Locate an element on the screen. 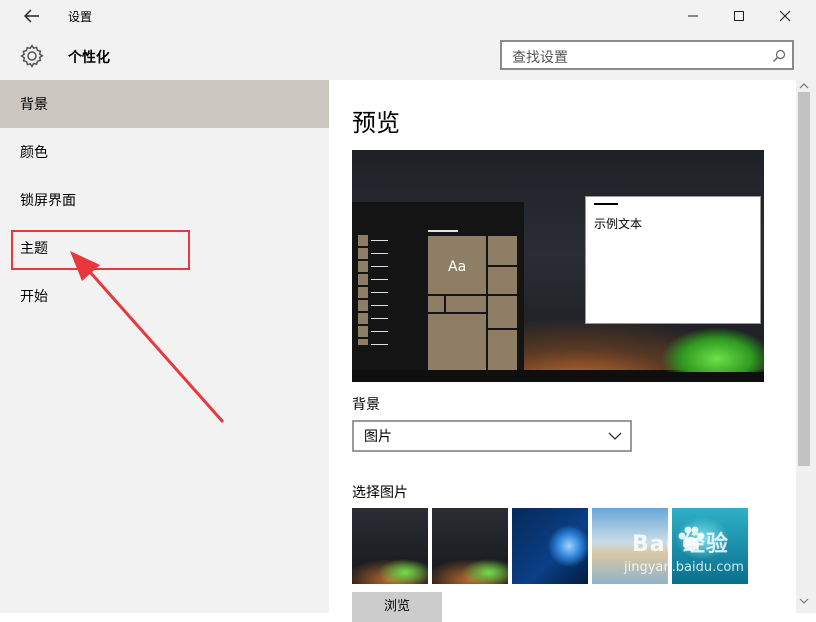  back-arrow-icon is located at coordinates (31, 16).